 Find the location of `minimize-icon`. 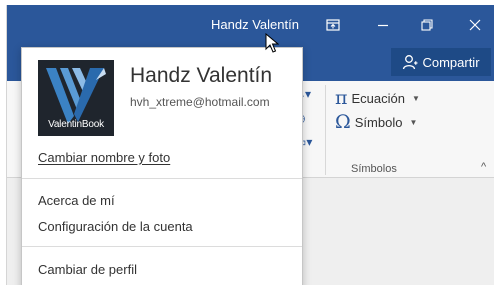

minimize-icon is located at coordinates (383, 25).